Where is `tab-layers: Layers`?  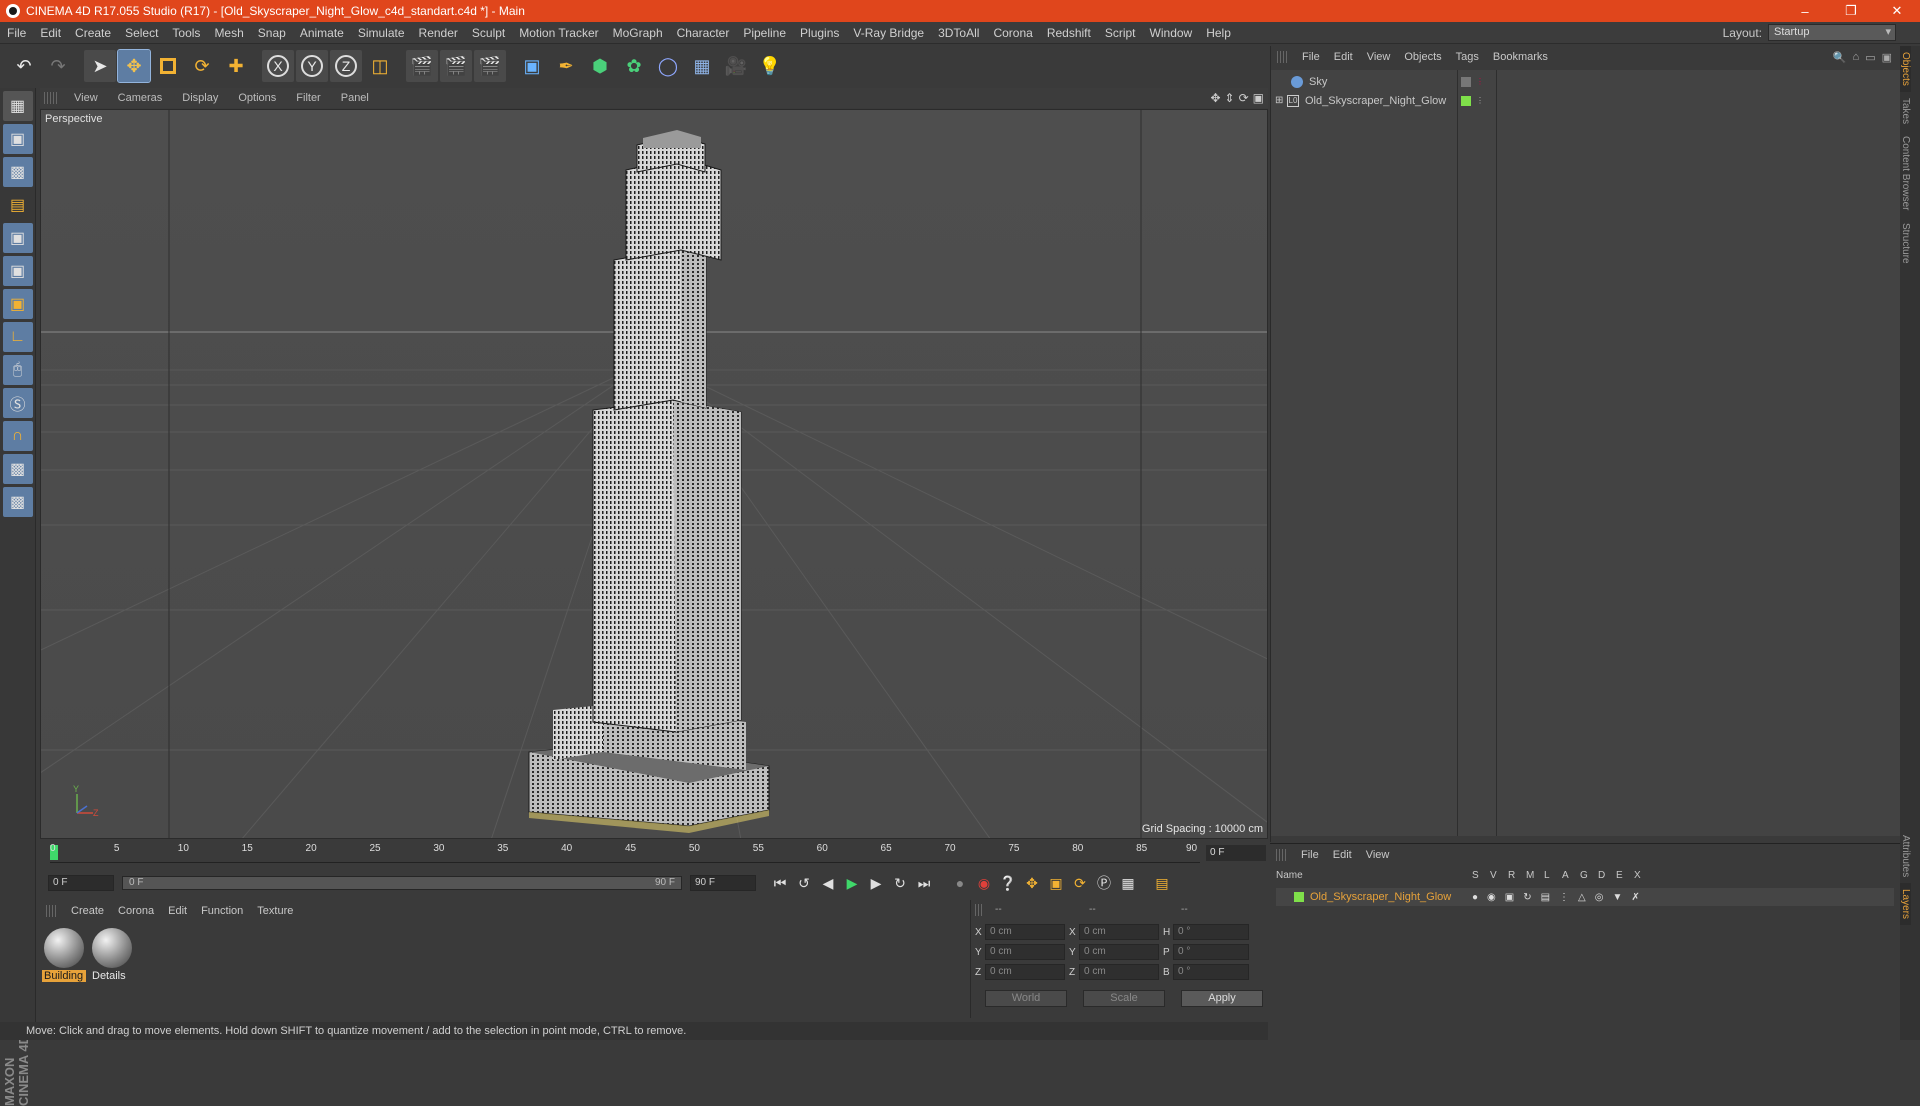 tab-layers: Layers is located at coordinates (1905, 904).